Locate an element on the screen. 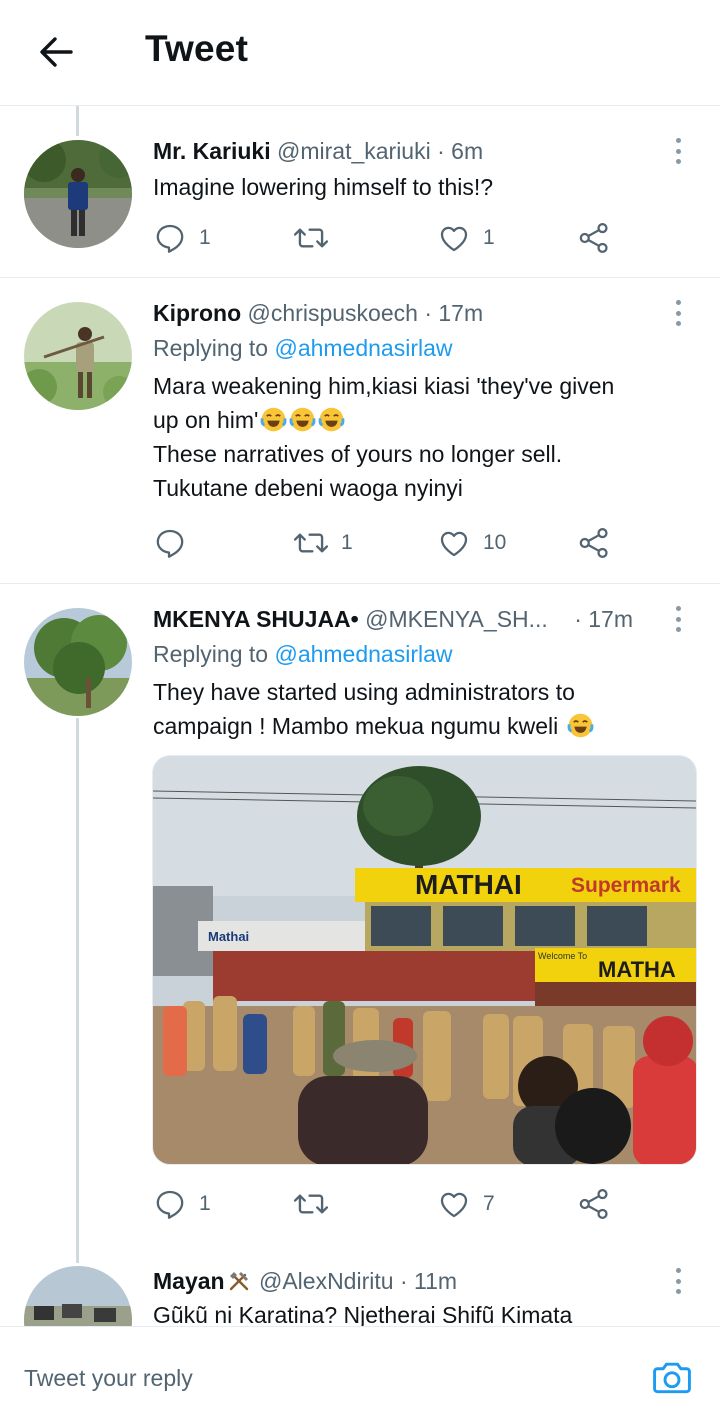 This screenshot has height=1414, width=720. back-button is located at coordinates (56, 52).